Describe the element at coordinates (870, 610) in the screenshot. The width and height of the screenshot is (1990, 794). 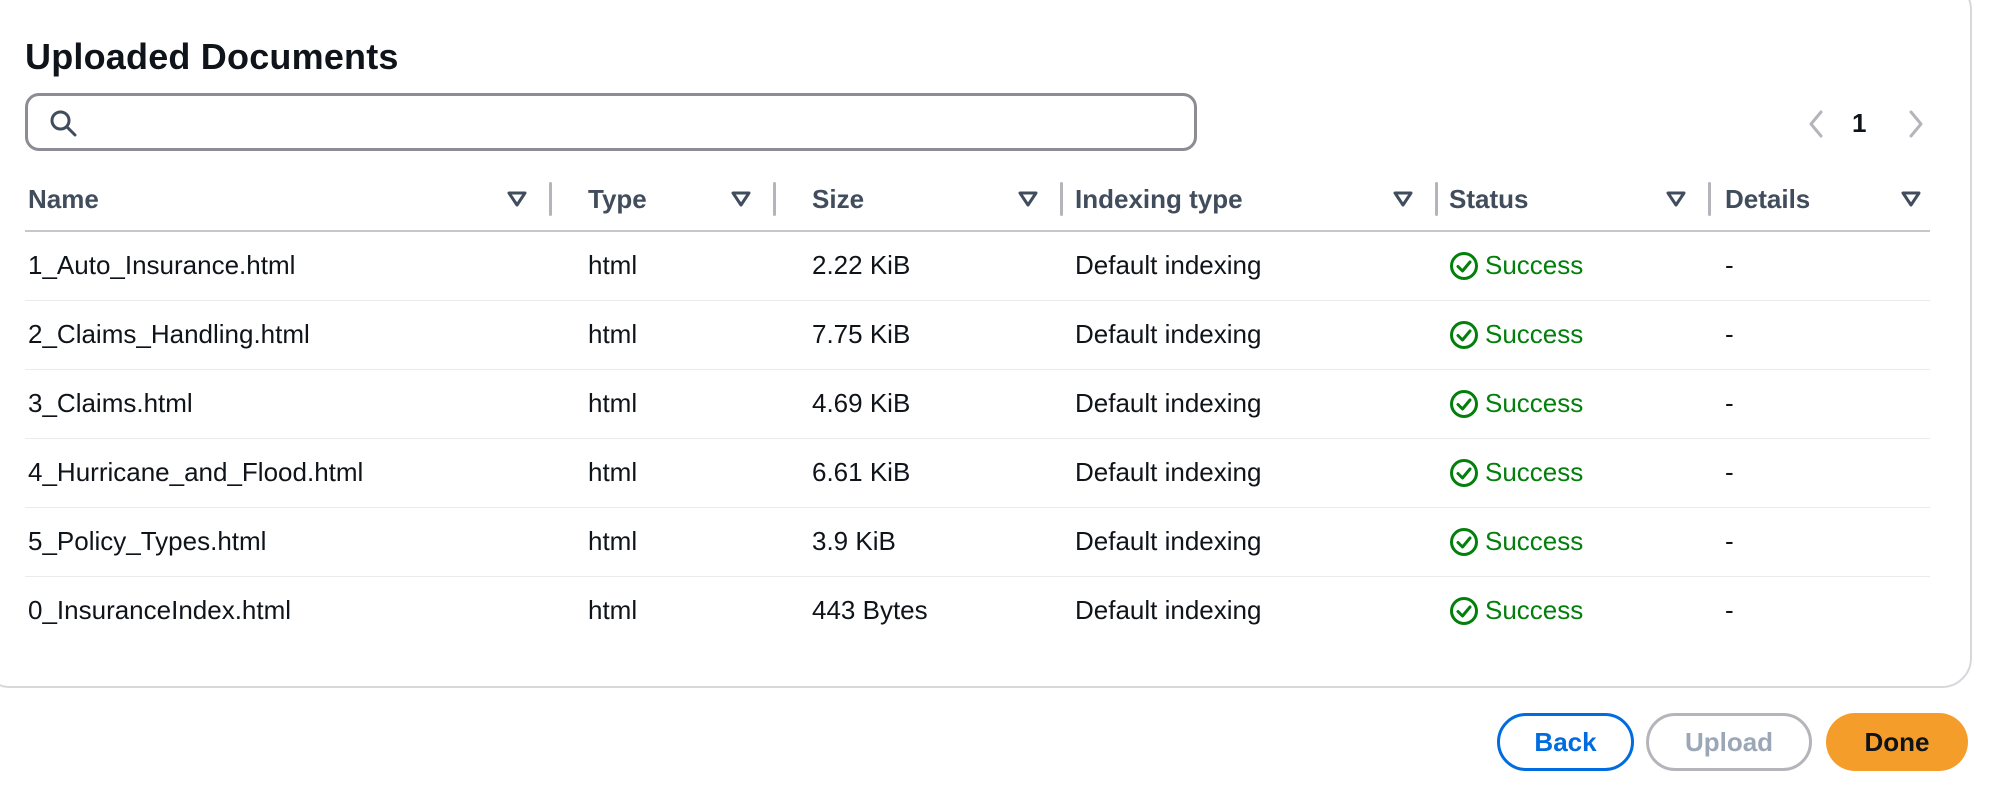
I see `cell-size: 443 Bytes` at that location.